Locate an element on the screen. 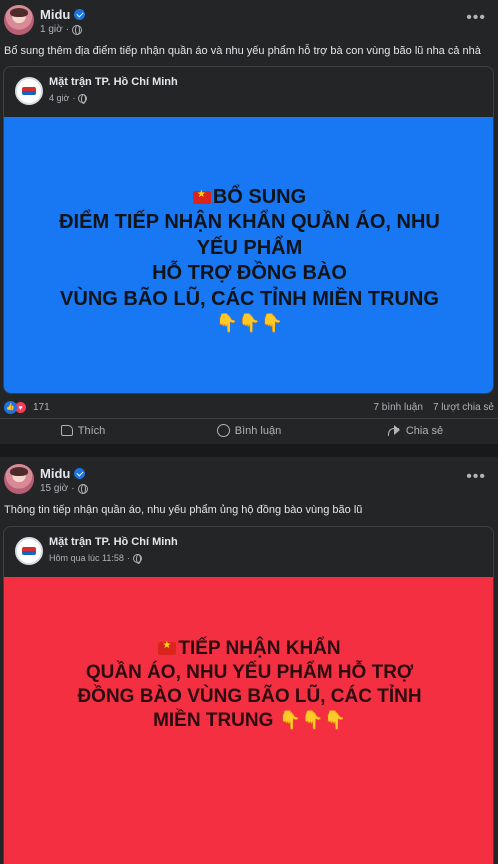  post-actions: Thích Bình luận Chia sẻ is located at coordinates (249, 430).